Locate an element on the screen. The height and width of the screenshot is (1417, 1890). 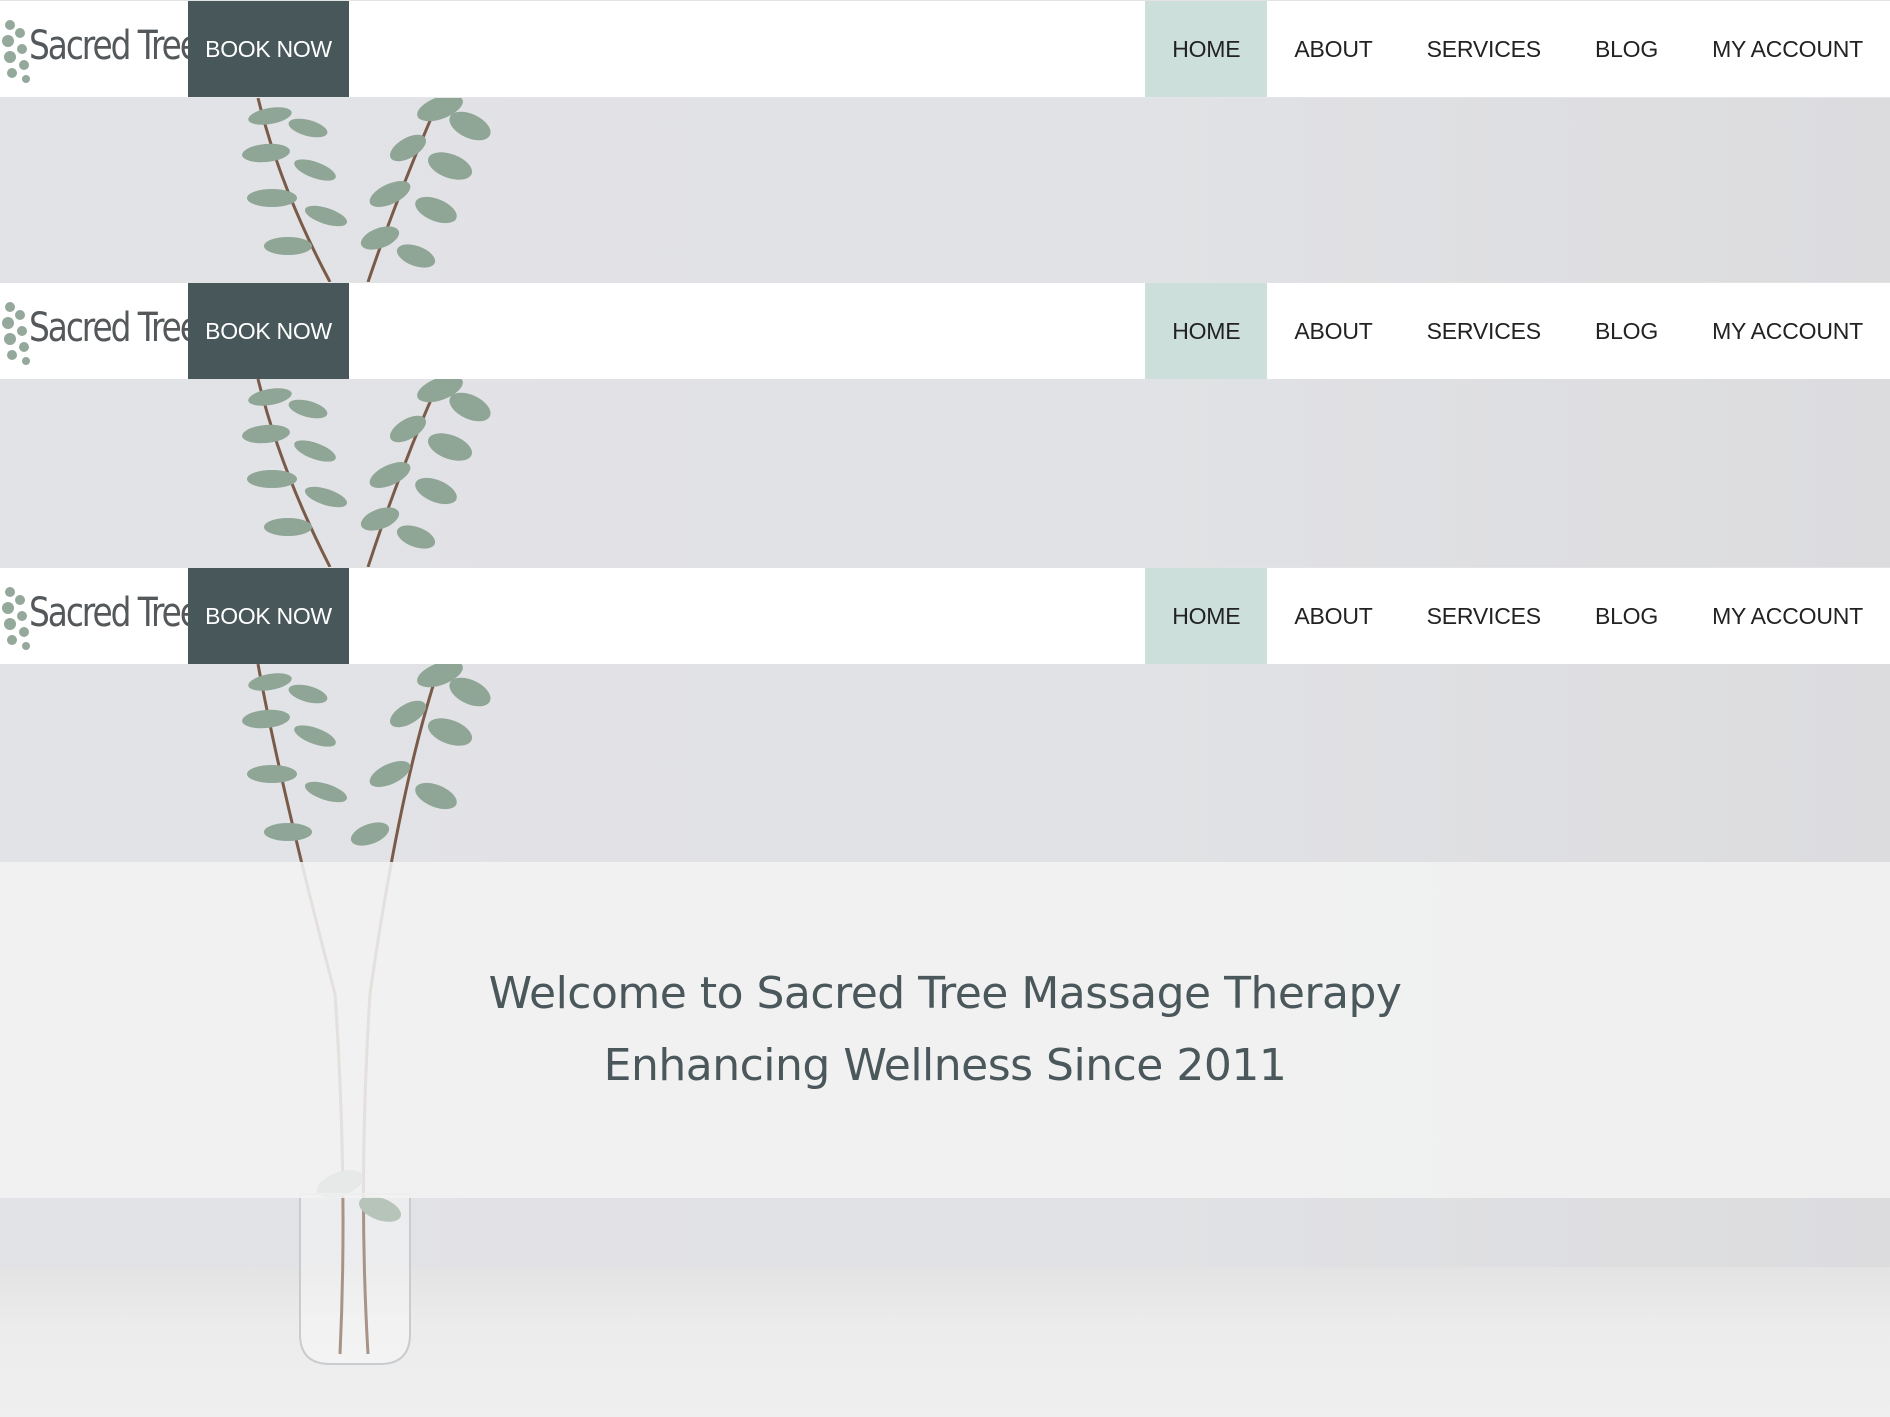
welcome-subheading: Enhancing Wellness Since 2011 is located at coordinates (945, 1065).